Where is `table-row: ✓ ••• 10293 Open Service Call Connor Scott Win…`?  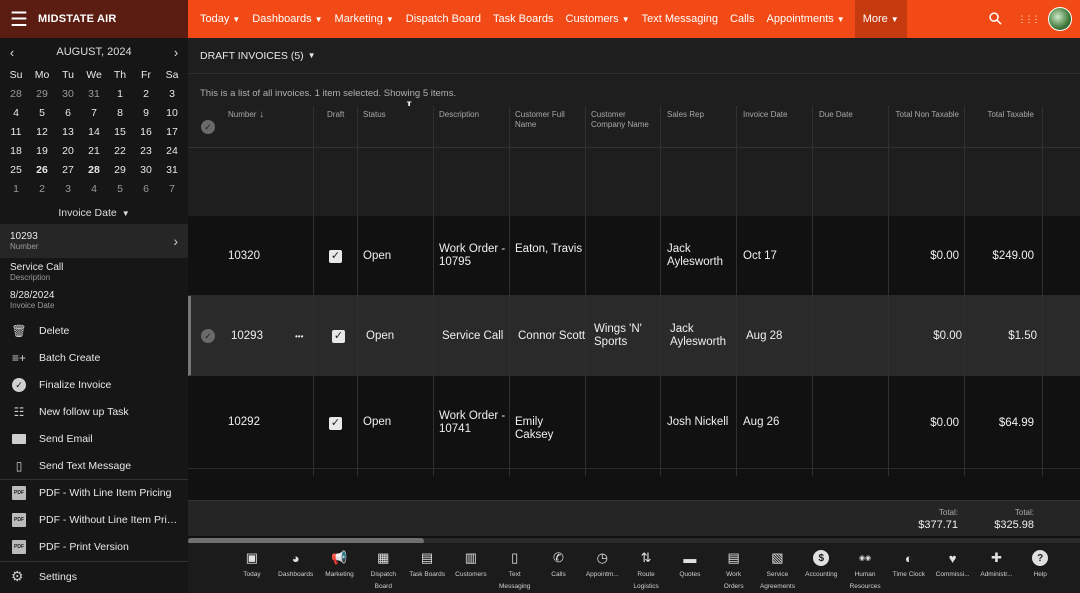
table-row: ✓ ••• 10293 Open Service Call Connor Scott Win… is located at coordinates (634, 336).